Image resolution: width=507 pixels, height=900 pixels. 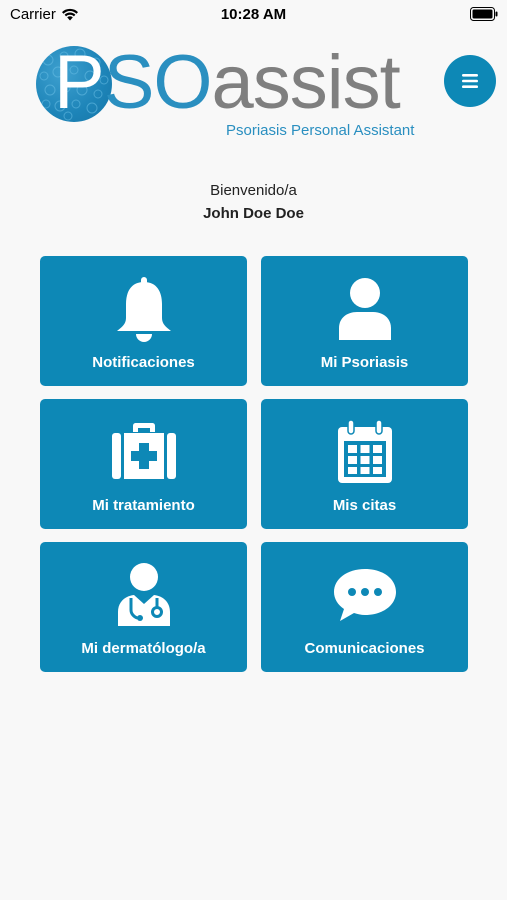 I want to click on tile-label: Mi tratamiento, so click(x=143, y=505).